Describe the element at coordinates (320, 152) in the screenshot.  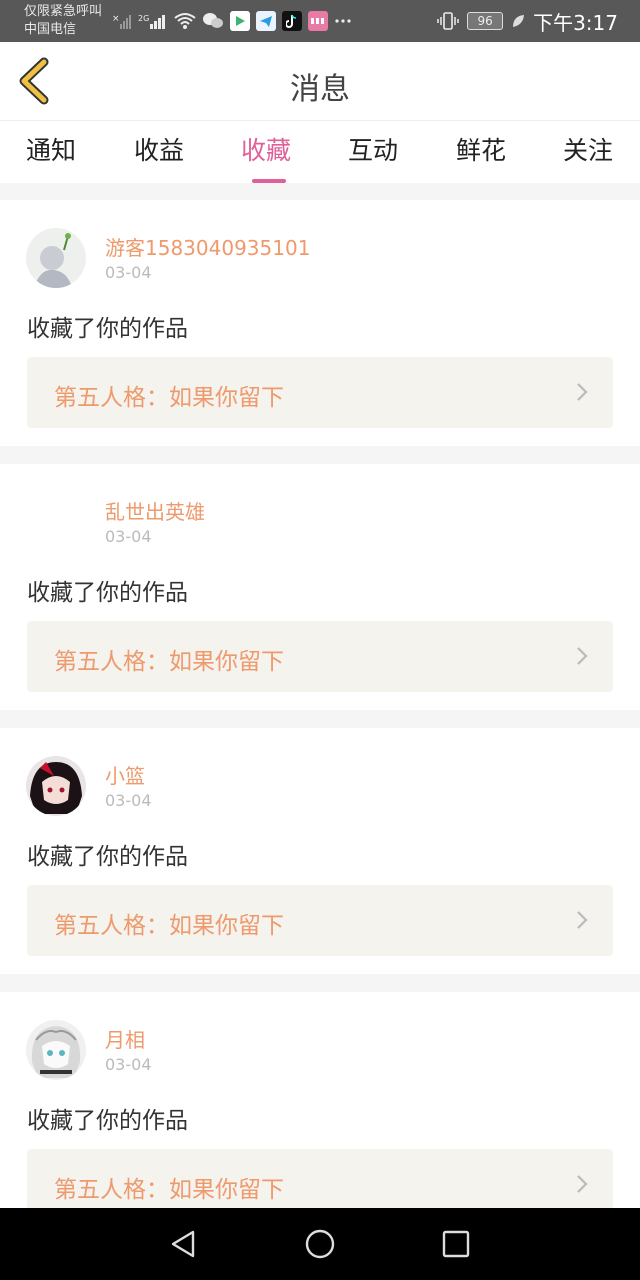
I see `tab-bar: 通知 收益 收藏 互动 鲜花 关注` at that location.